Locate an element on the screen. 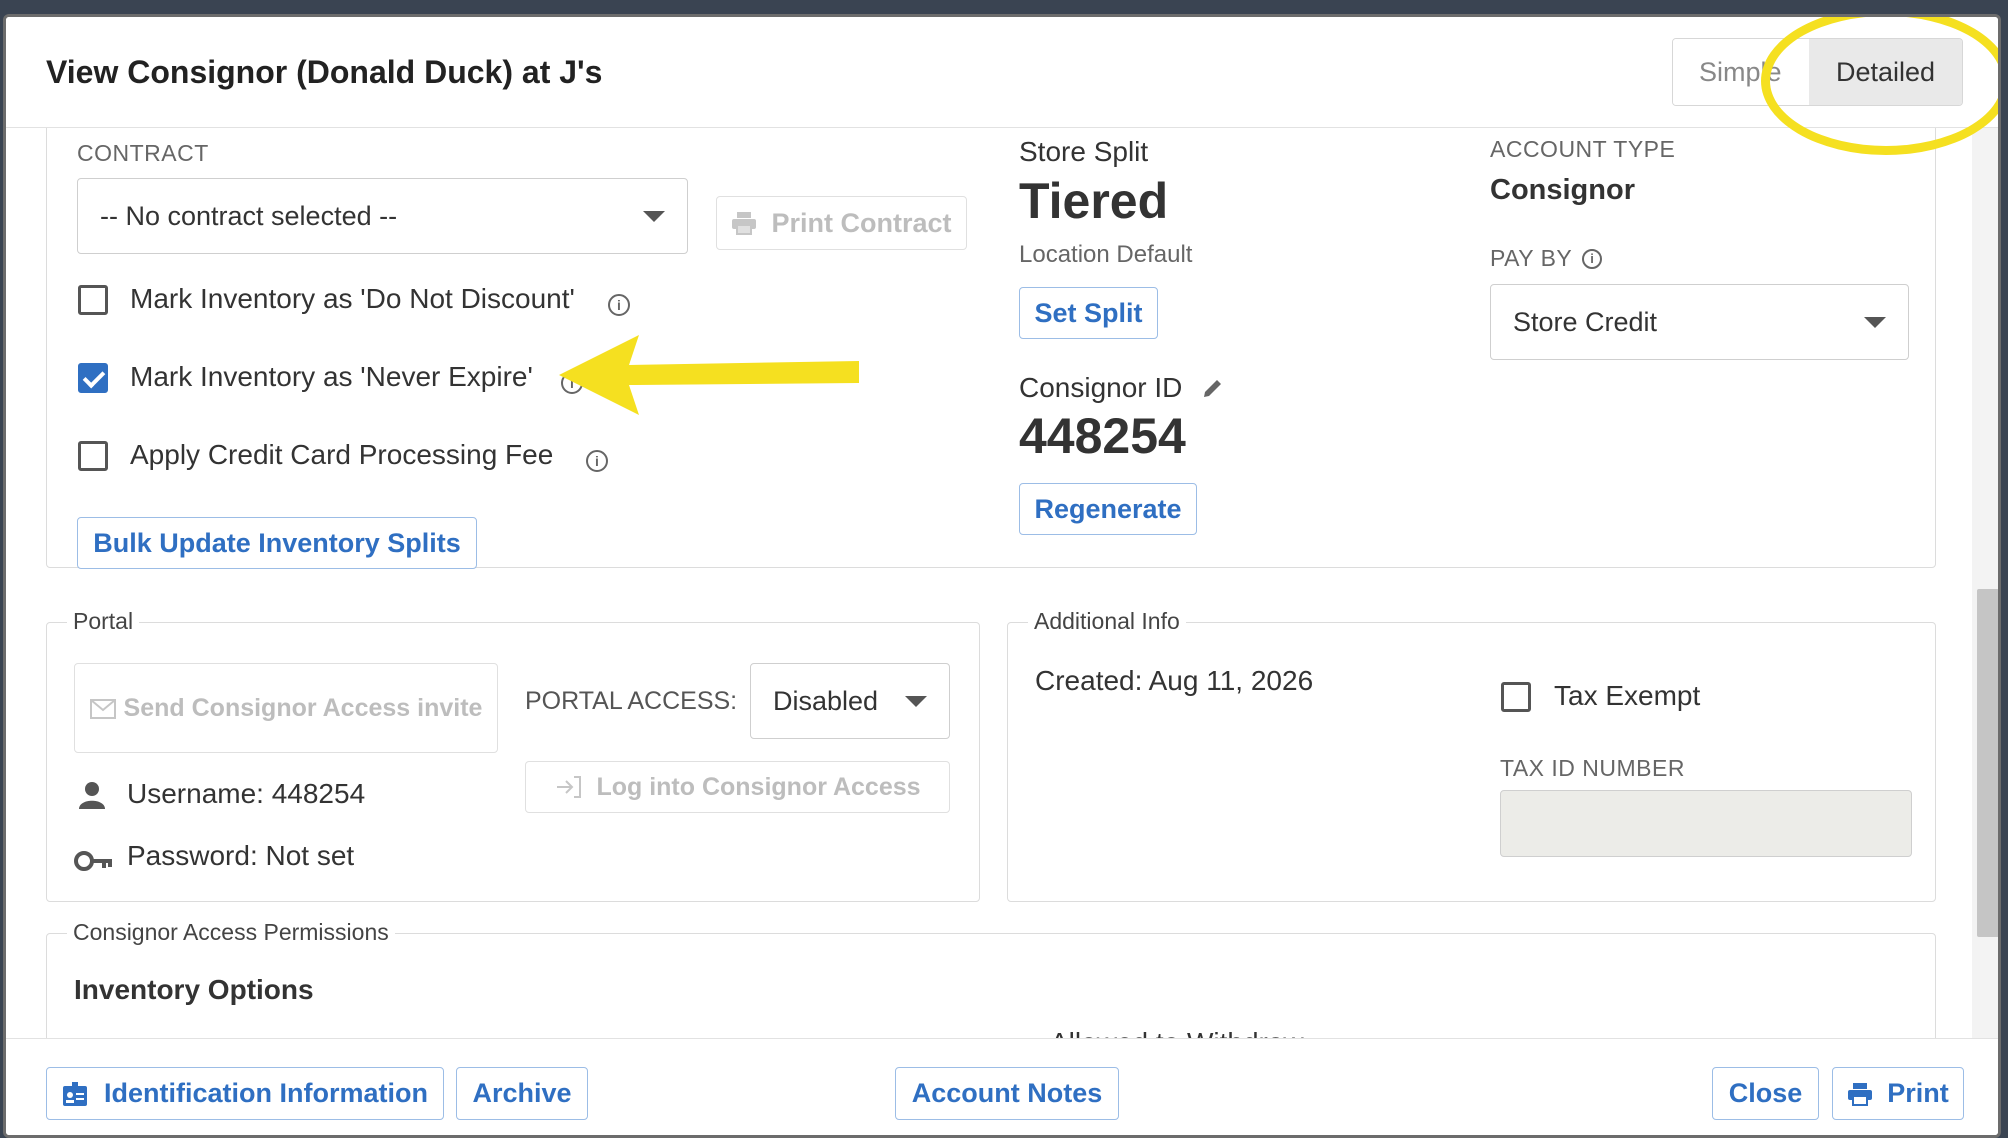 This screenshot has width=2008, height=1138. tax-id-label: TAX ID NUMBER is located at coordinates (1592, 768).